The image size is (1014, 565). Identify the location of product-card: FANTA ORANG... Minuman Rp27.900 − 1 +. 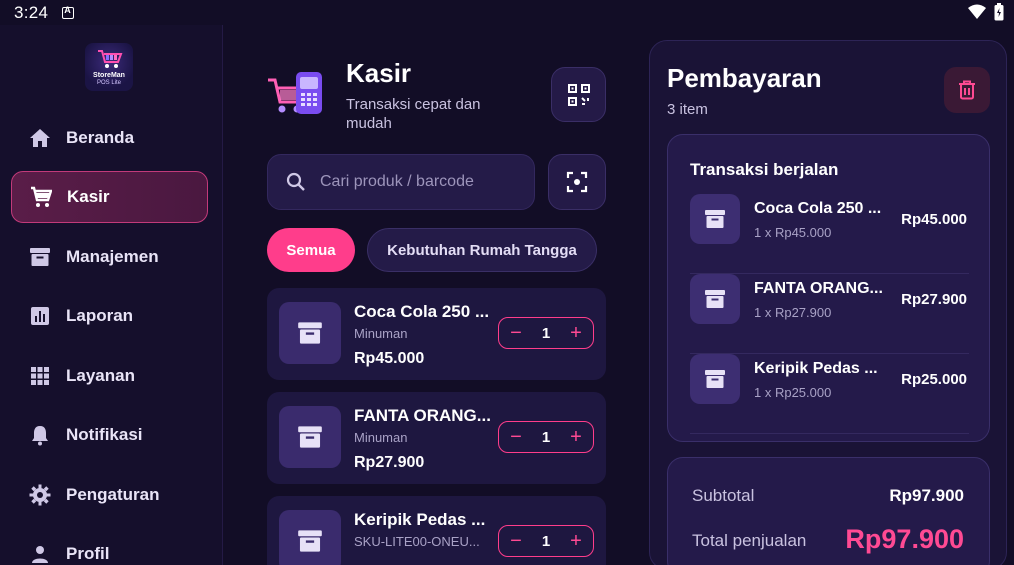
(436, 438).